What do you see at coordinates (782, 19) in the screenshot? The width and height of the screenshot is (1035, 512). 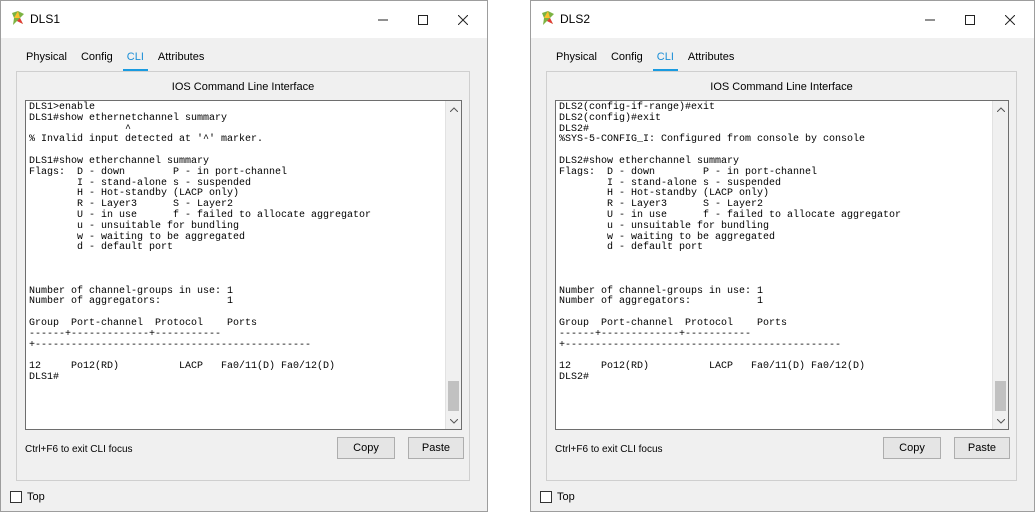 I see `title-bar: DLS2` at bounding box center [782, 19].